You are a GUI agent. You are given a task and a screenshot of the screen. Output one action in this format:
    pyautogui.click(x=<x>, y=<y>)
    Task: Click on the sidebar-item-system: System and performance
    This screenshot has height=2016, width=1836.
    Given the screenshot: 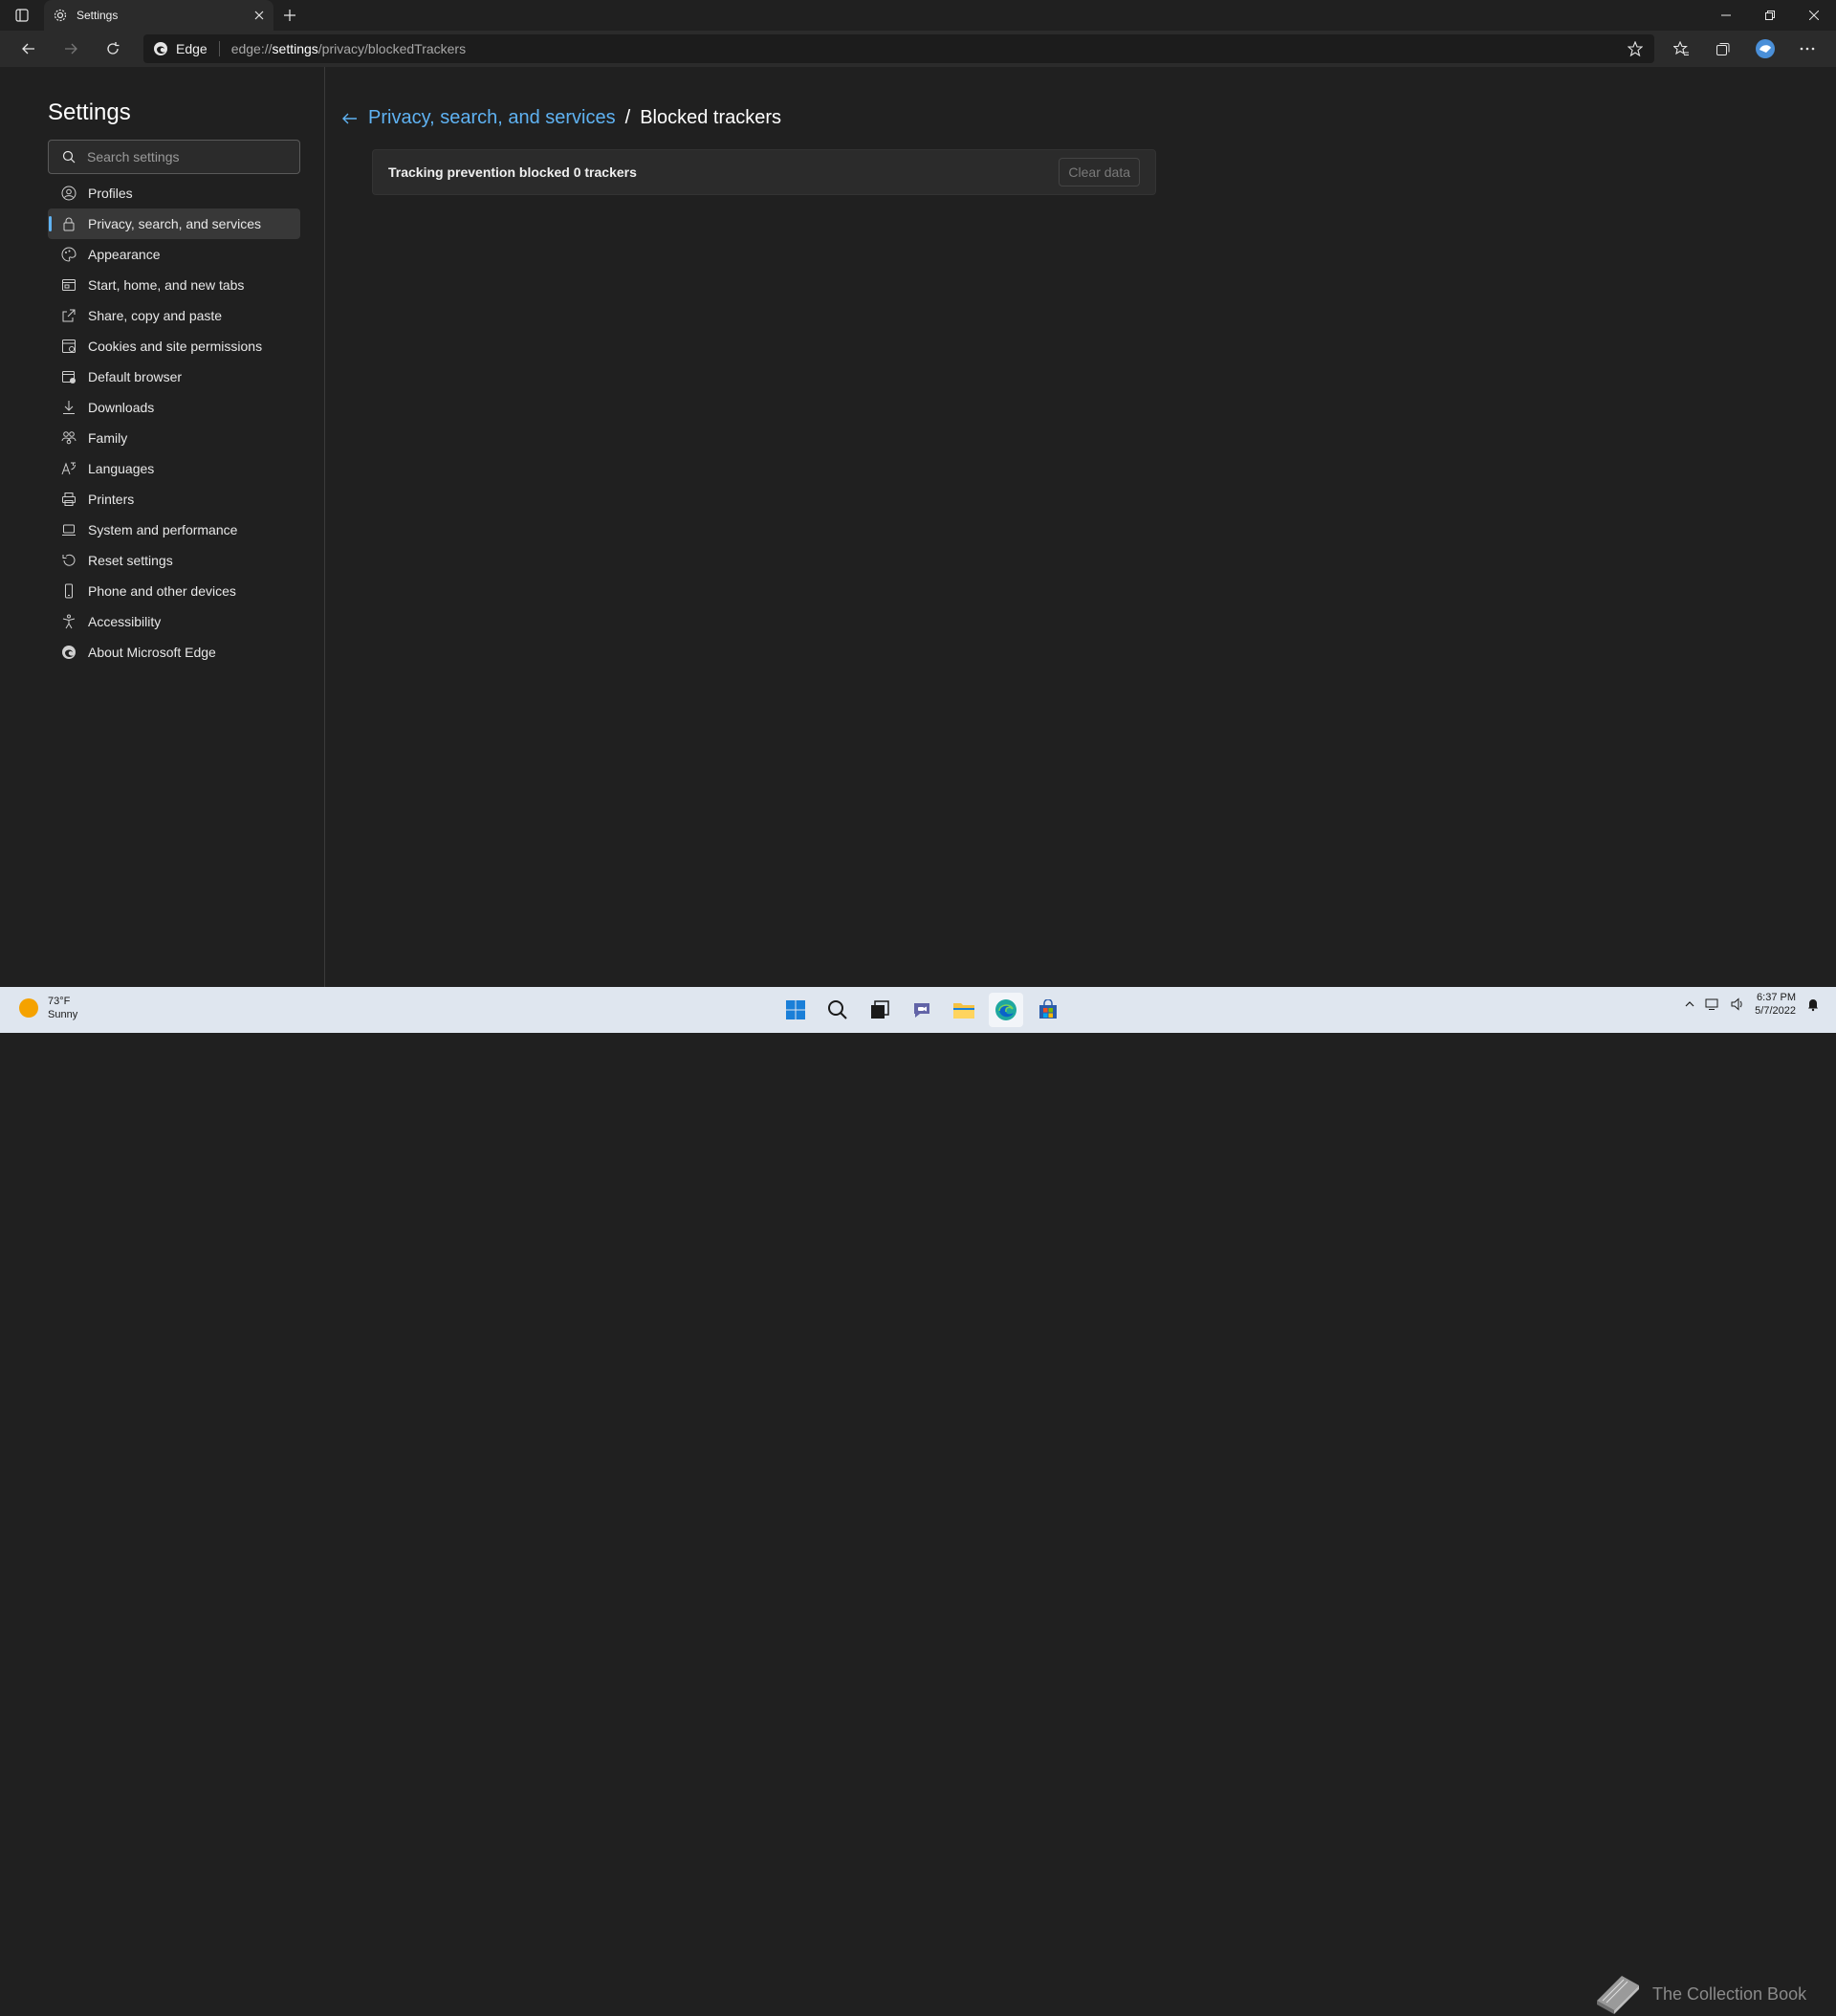 What is the action you would take?
    pyautogui.click(x=174, y=530)
    